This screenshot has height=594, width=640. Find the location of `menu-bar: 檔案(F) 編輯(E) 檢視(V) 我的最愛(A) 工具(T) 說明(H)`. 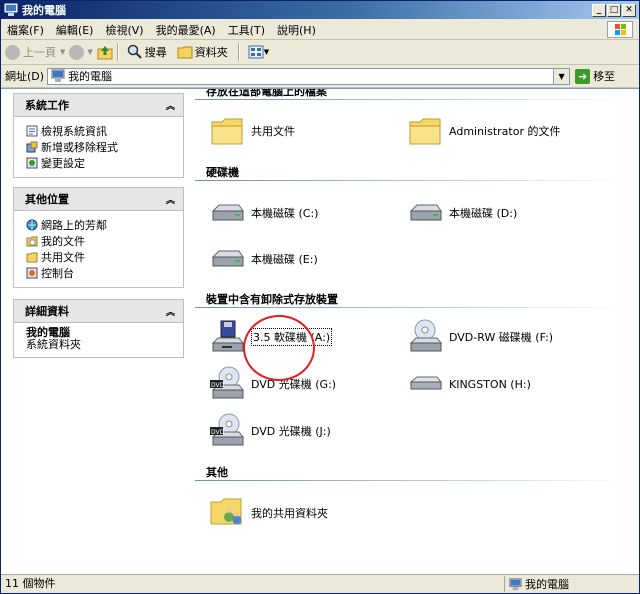

menu-bar: 檔案(F) 編輯(E) 檢視(V) 我的最愛(A) 工具(T) 說明(H) is located at coordinates (320, 30).